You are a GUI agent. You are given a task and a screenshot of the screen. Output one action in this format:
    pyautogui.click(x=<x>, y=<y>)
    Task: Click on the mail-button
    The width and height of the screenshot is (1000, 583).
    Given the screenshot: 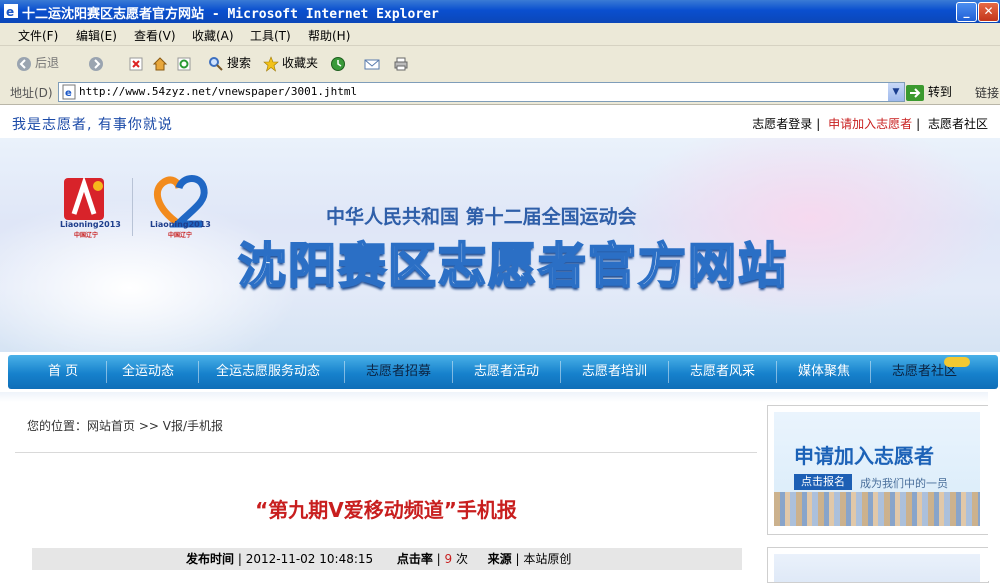 What is the action you would take?
    pyautogui.click(x=373, y=63)
    